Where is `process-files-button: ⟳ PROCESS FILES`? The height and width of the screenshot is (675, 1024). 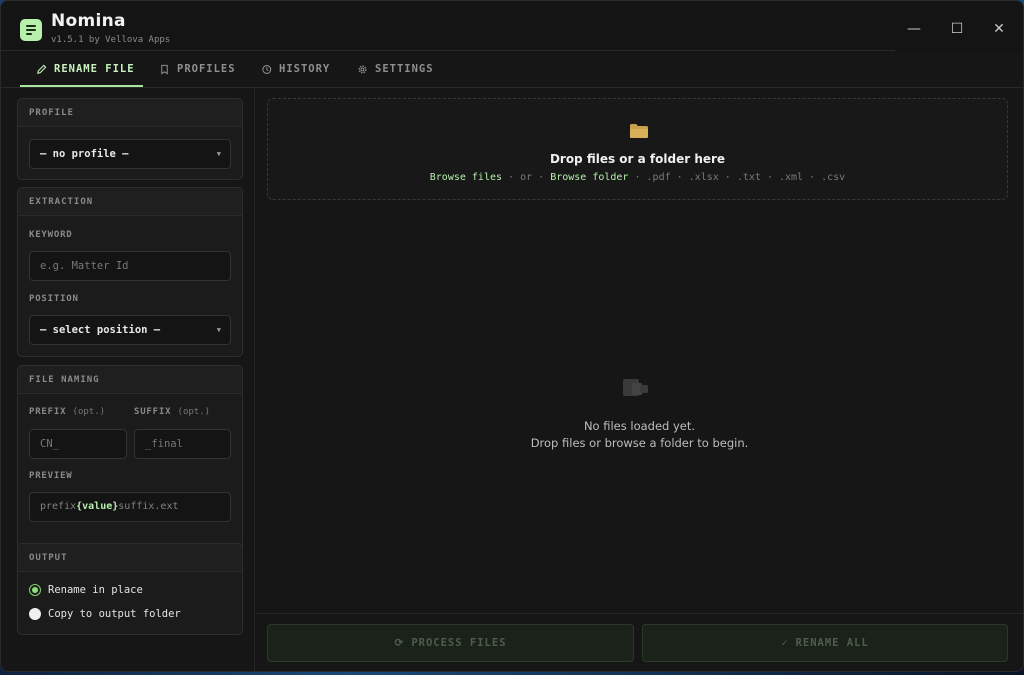 process-files-button: ⟳ PROCESS FILES is located at coordinates (450, 643).